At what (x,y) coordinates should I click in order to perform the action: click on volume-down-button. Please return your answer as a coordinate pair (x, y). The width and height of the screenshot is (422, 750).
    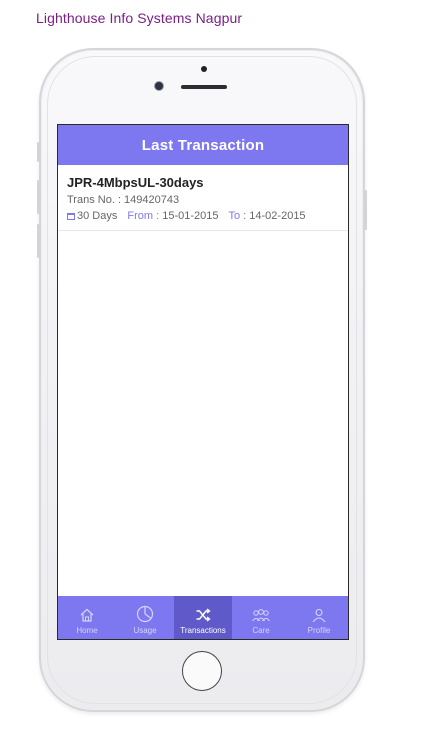
    Looking at the image, I should click on (38, 241).